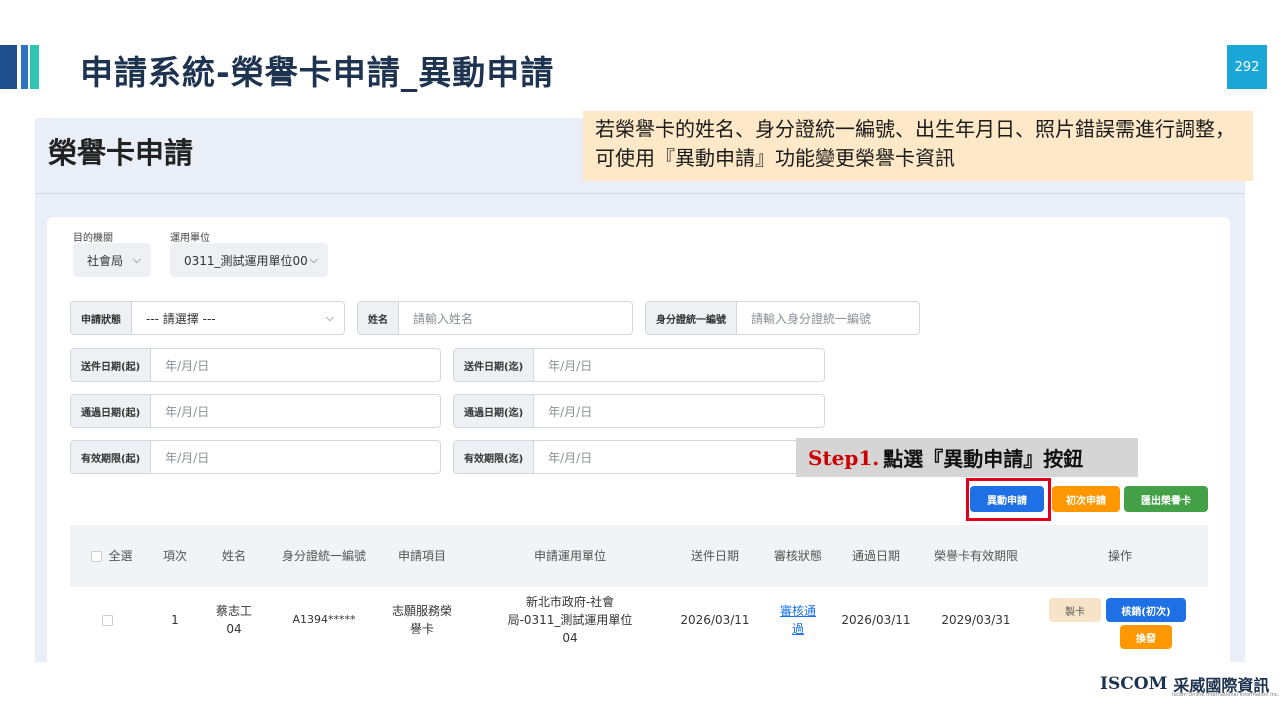 This screenshot has height=720, width=1280. Describe the element at coordinates (121, 153) in the screenshot. I see `page-title: 榮譽卡申請` at that location.